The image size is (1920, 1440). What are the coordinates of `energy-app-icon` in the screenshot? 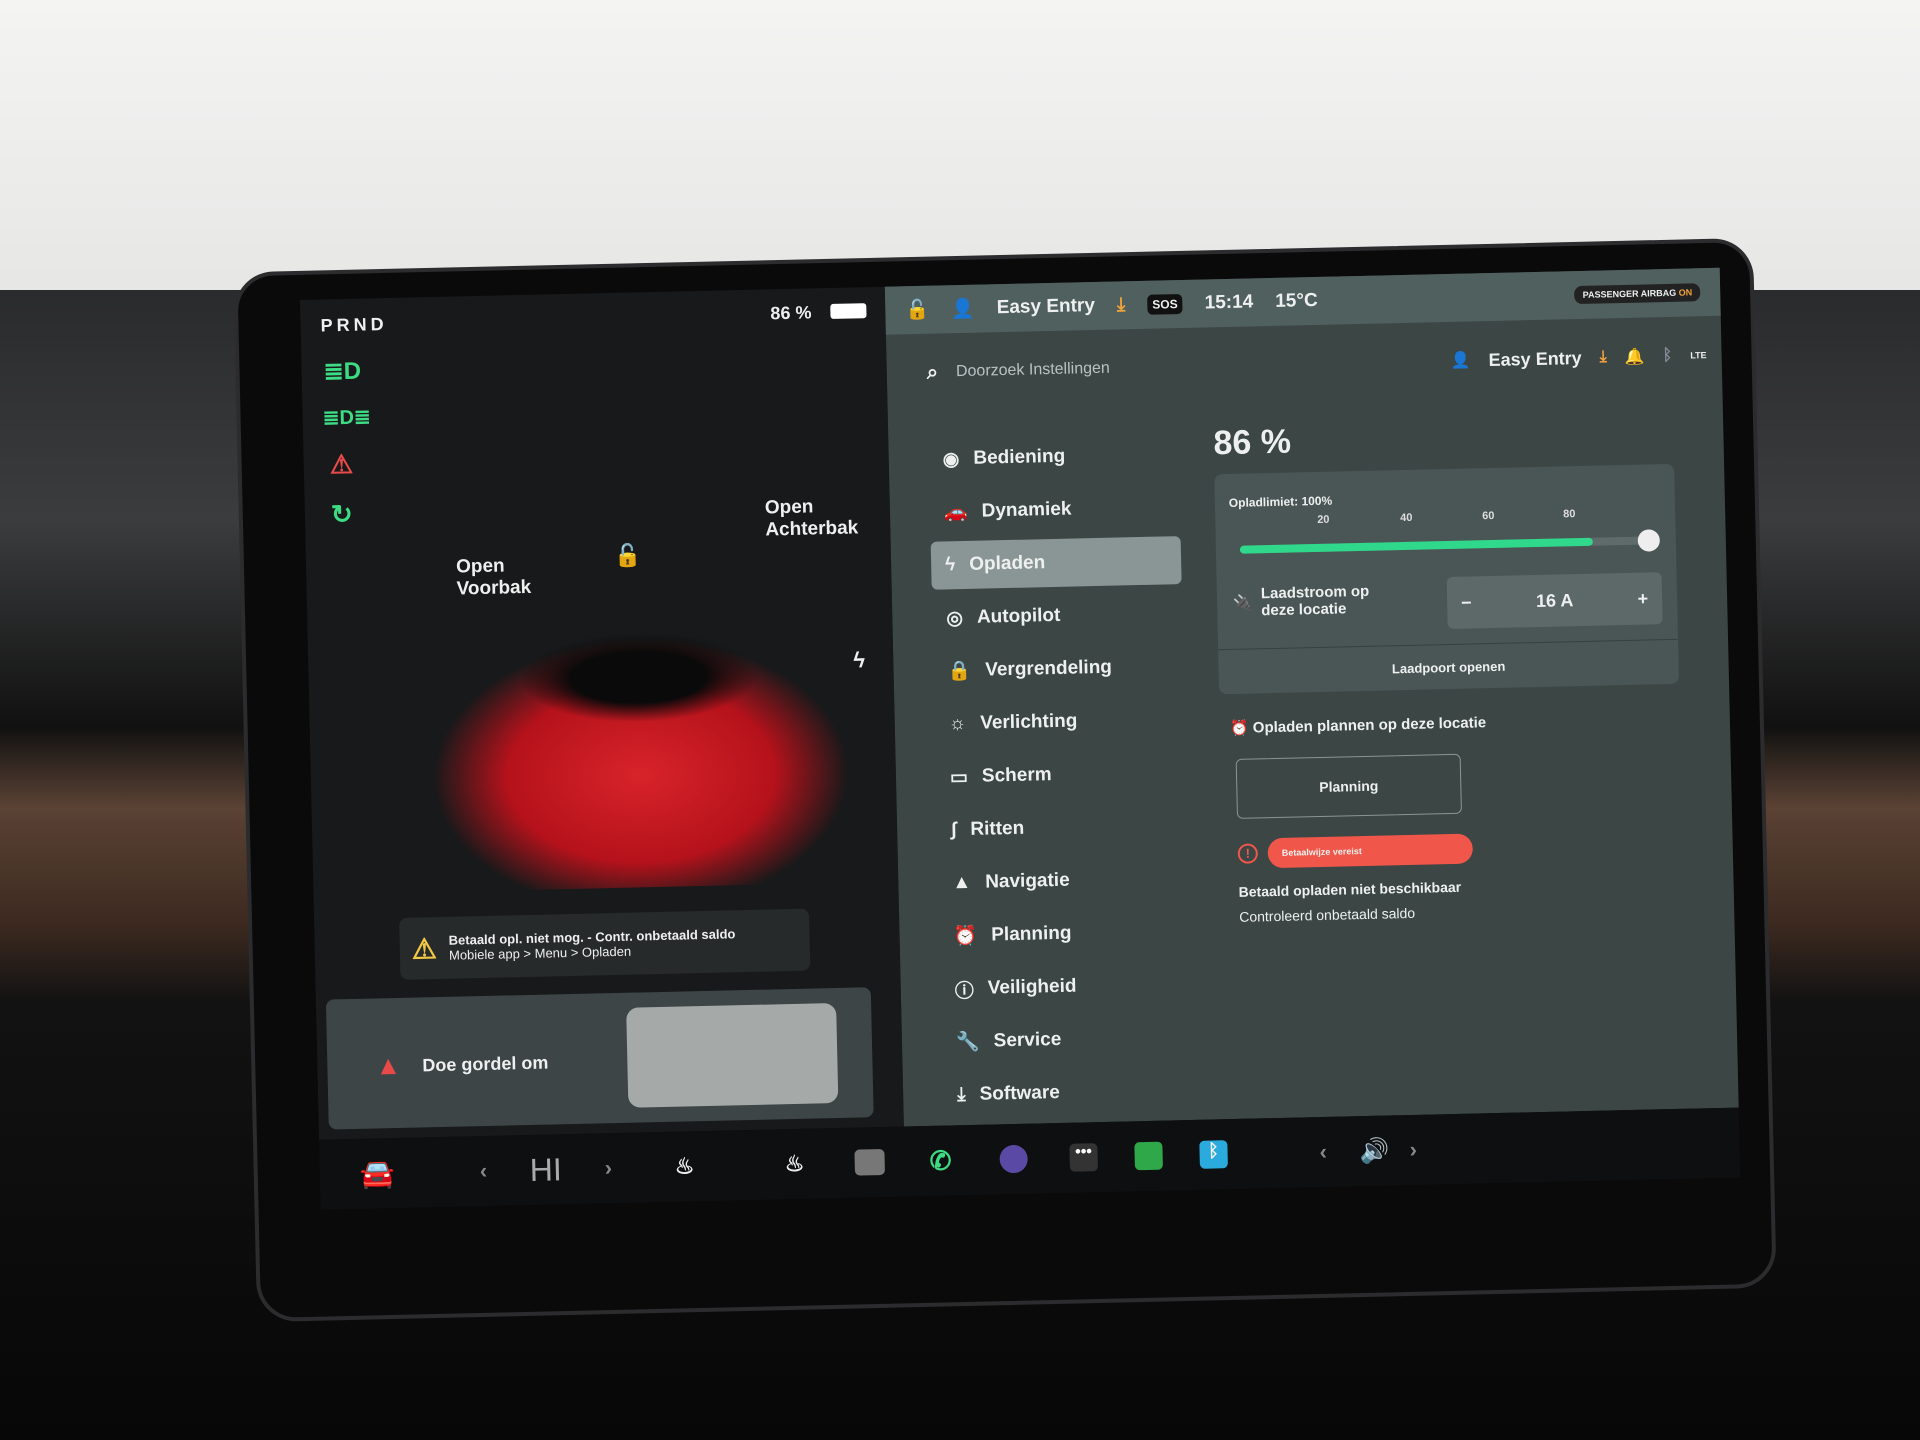 It's located at (1148, 1156).